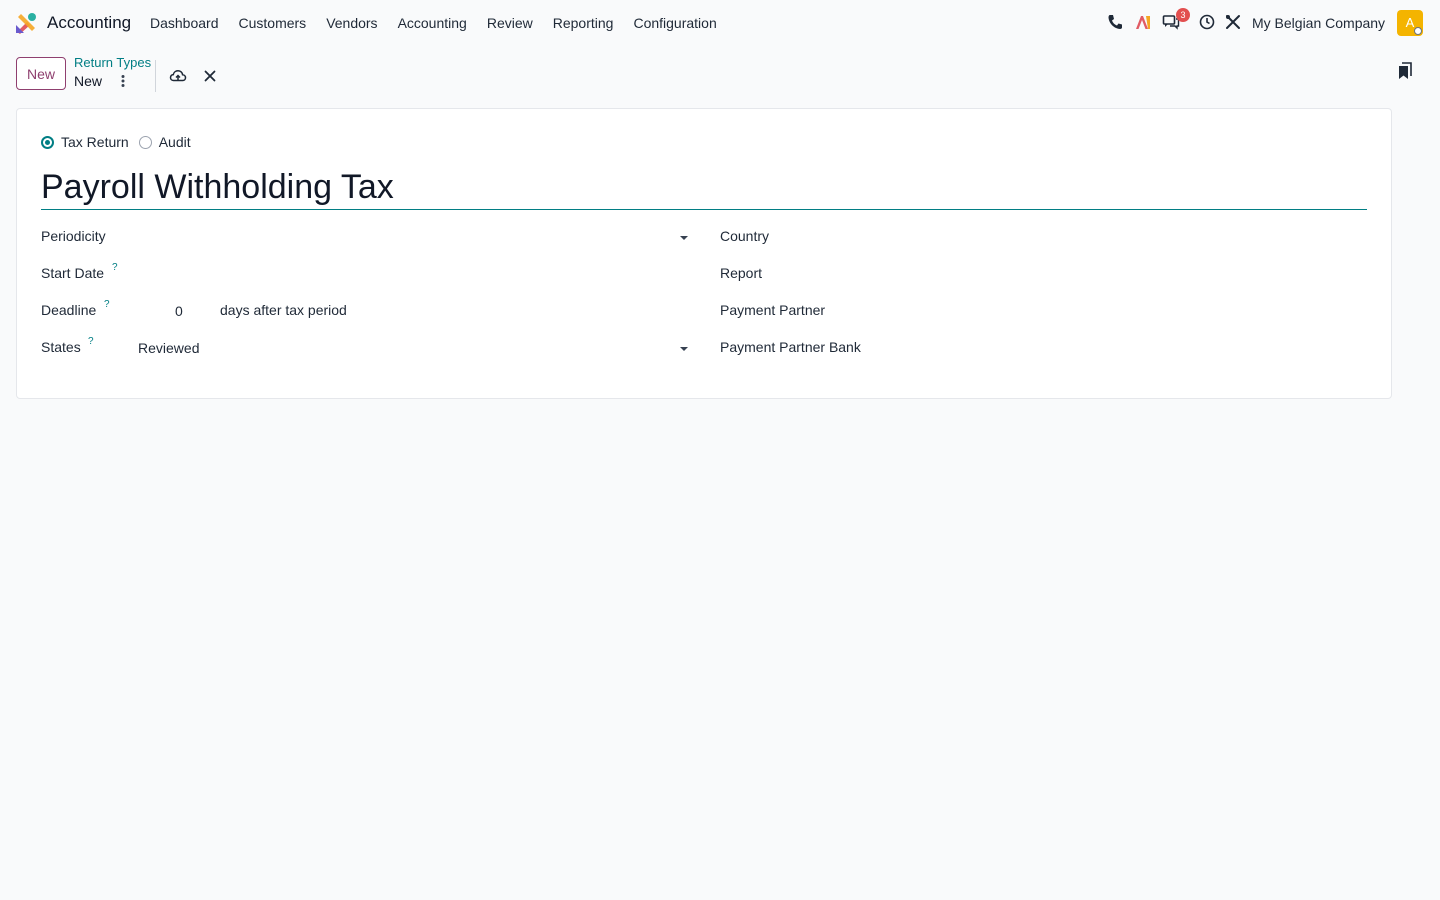 The height and width of the screenshot is (900, 1440). What do you see at coordinates (1143, 22) in the screenshot?
I see `ai-icon` at bounding box center [1143, 22].